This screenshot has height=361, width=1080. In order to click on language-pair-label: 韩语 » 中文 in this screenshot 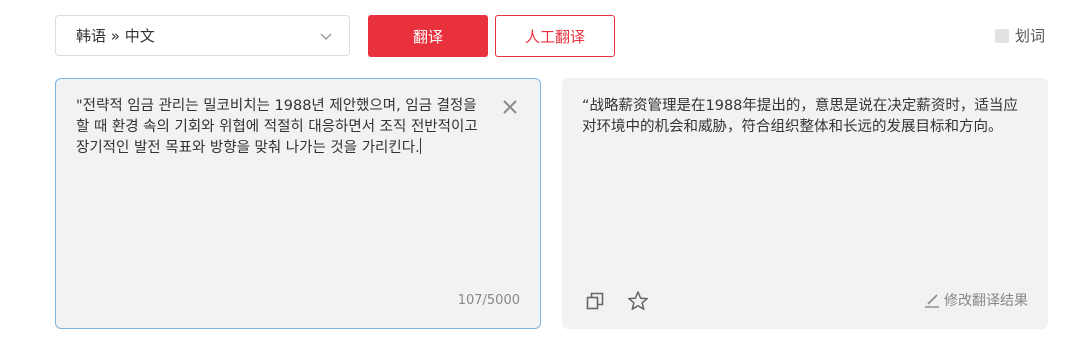, I will do `click(115, 36)`.